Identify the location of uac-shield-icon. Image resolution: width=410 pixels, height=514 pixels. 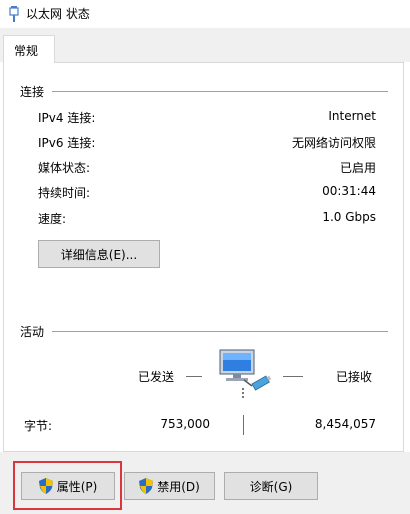
(146, 486).